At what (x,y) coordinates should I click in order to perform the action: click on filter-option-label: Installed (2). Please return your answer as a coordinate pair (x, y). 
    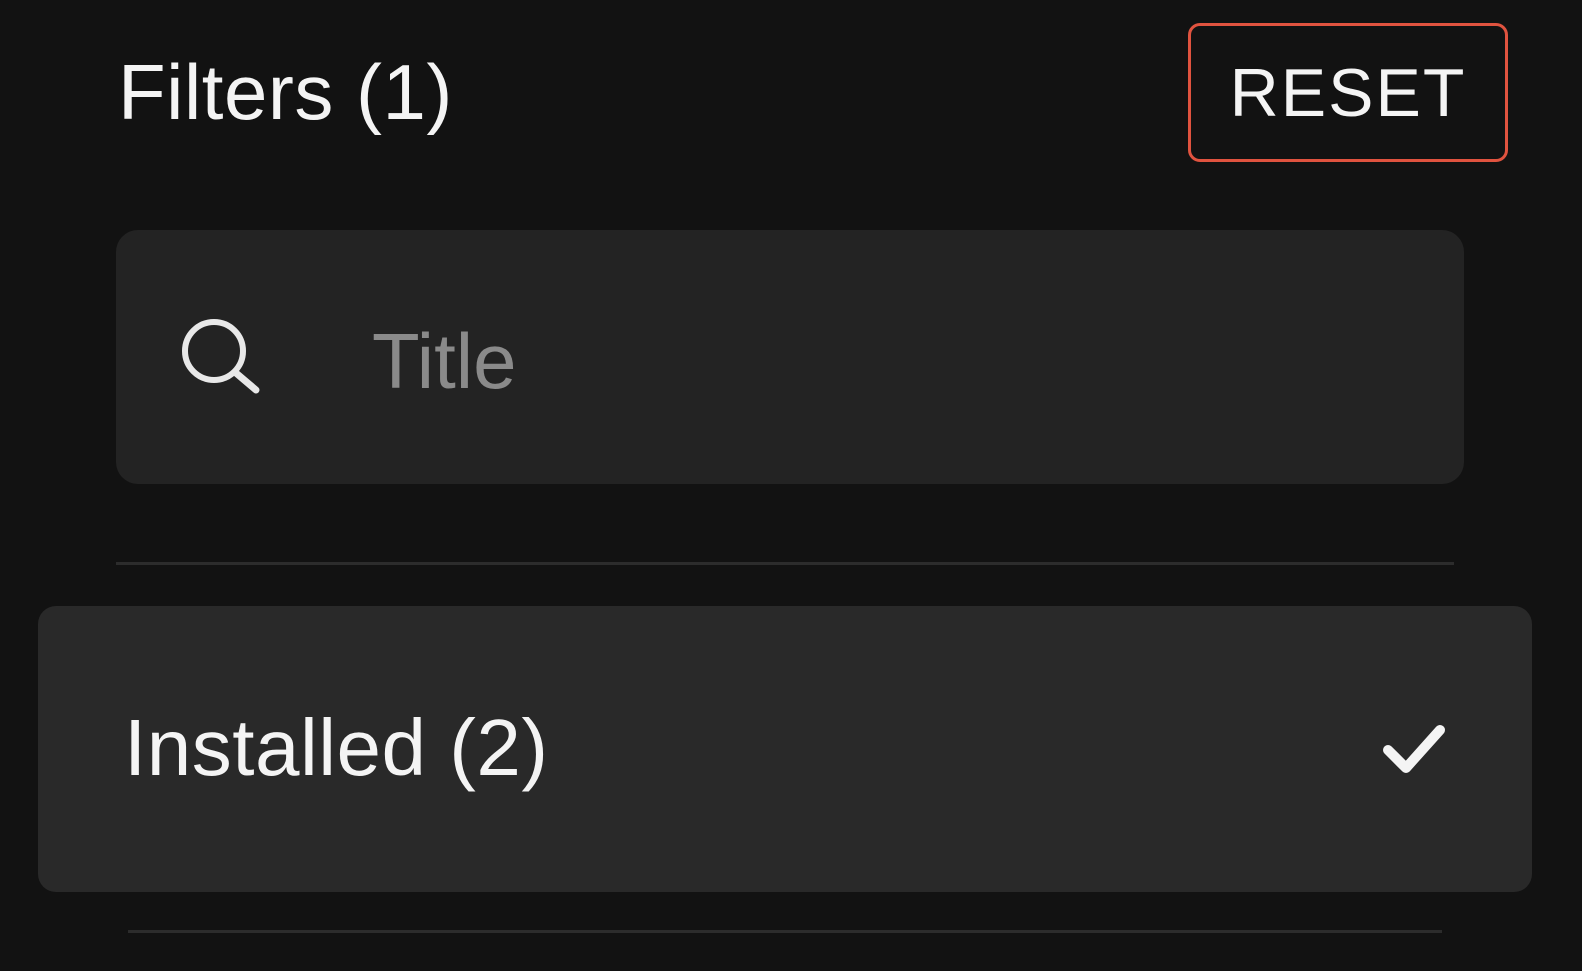
    Looking at the image, I should click on (336, 747).